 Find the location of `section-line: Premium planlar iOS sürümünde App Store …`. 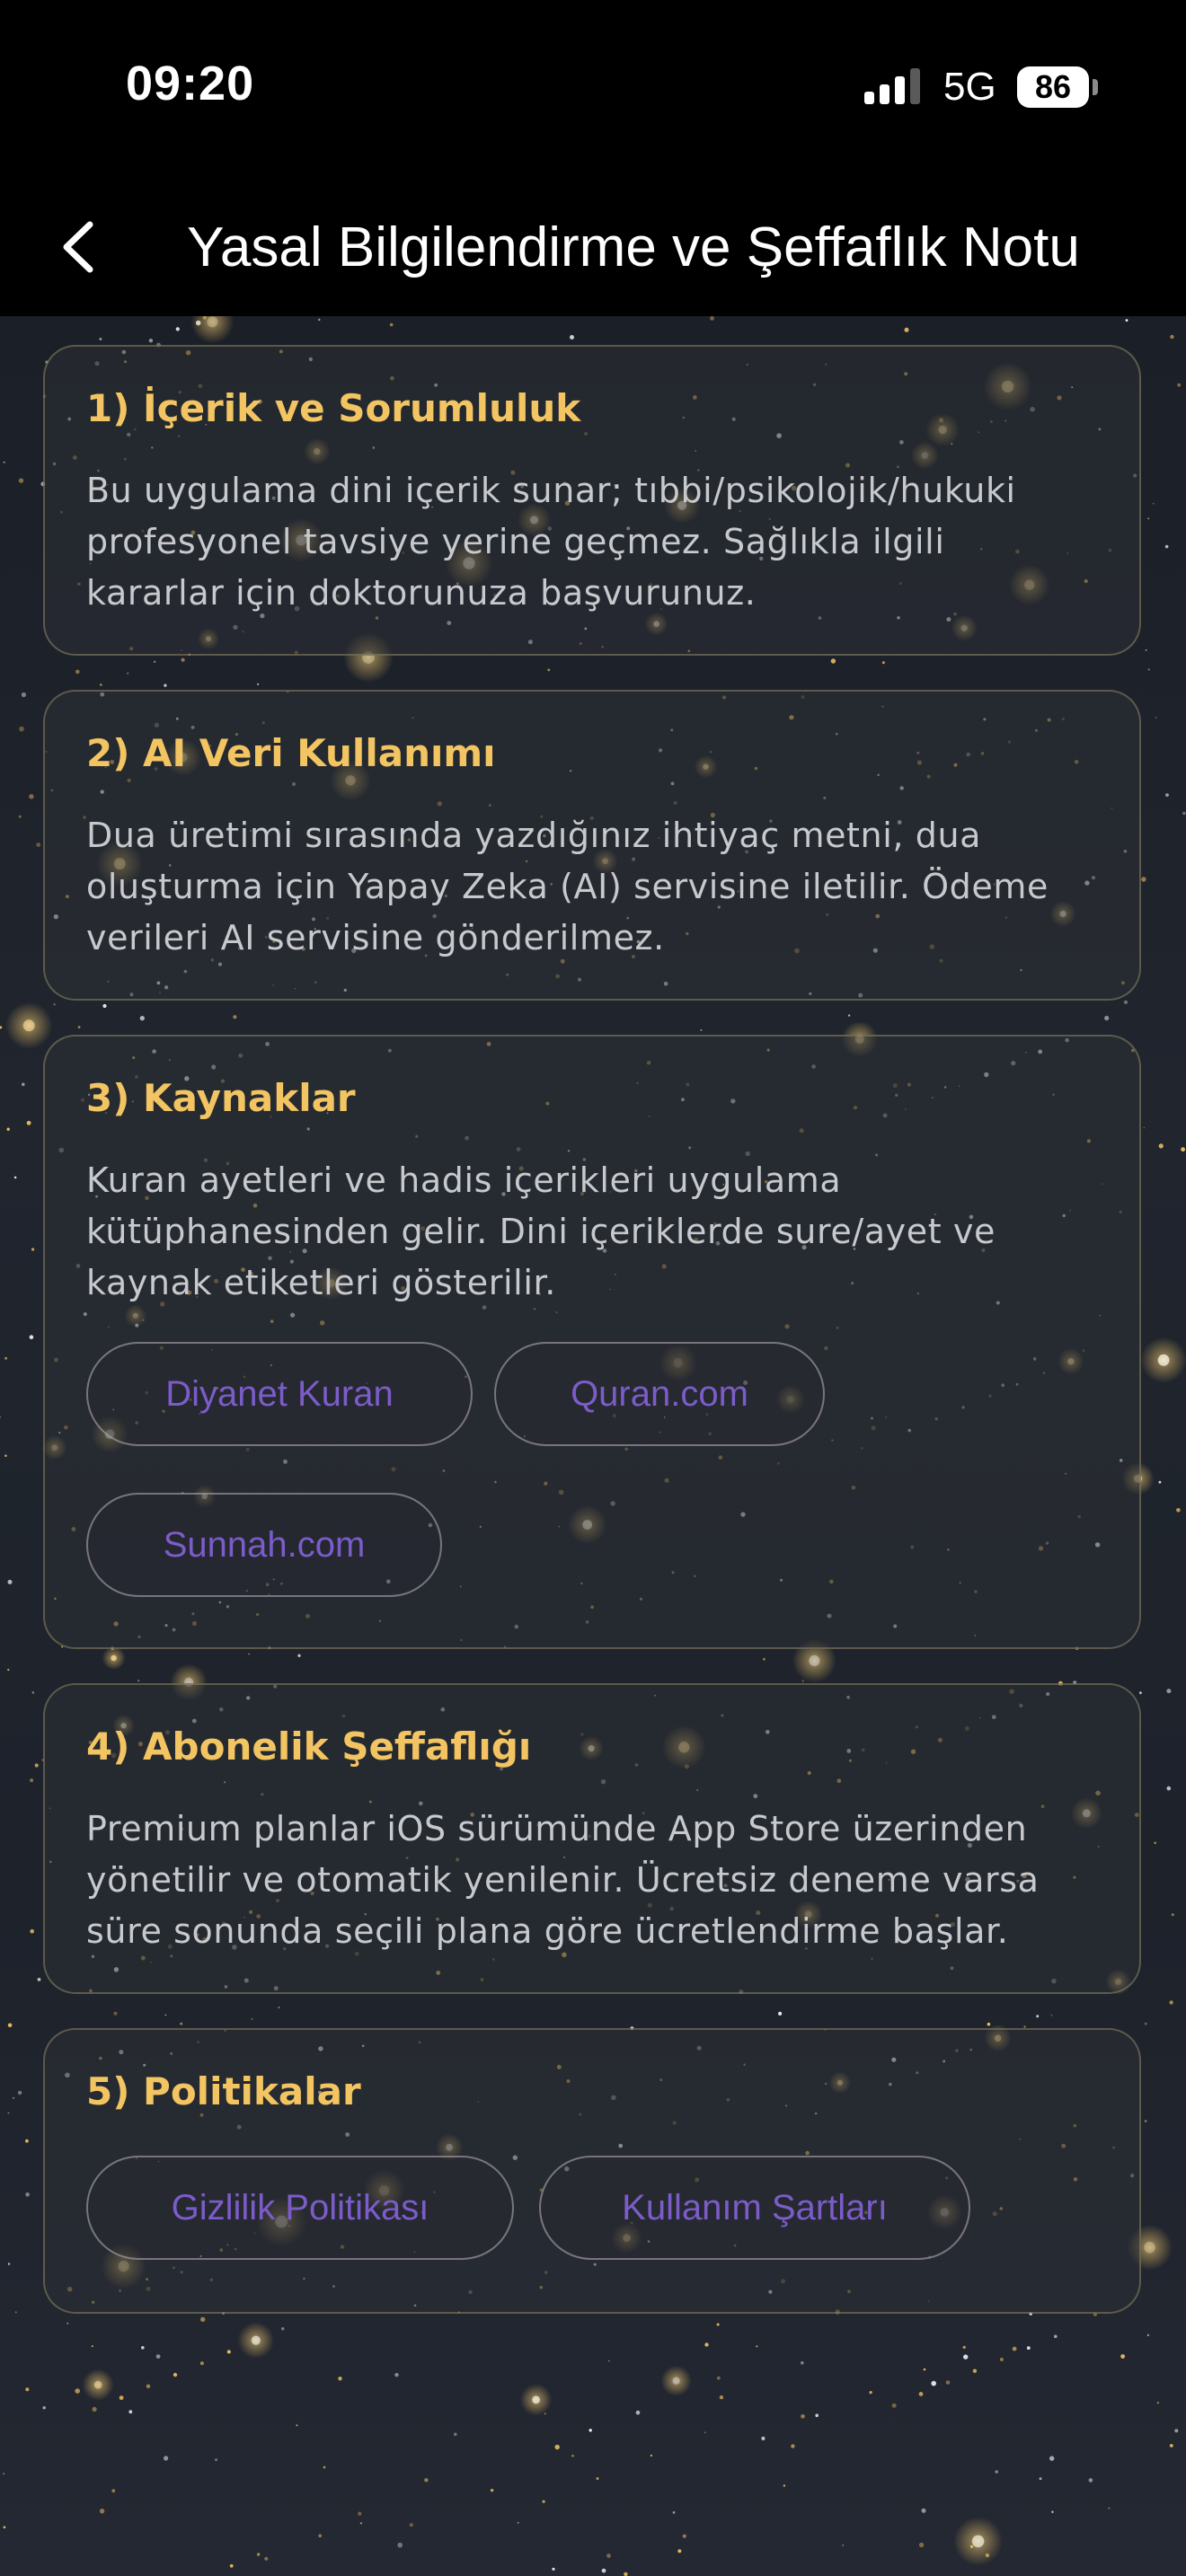

section-line: Premium planlar iOS sürümünde App Store … is located at coordinates (557, 1828).